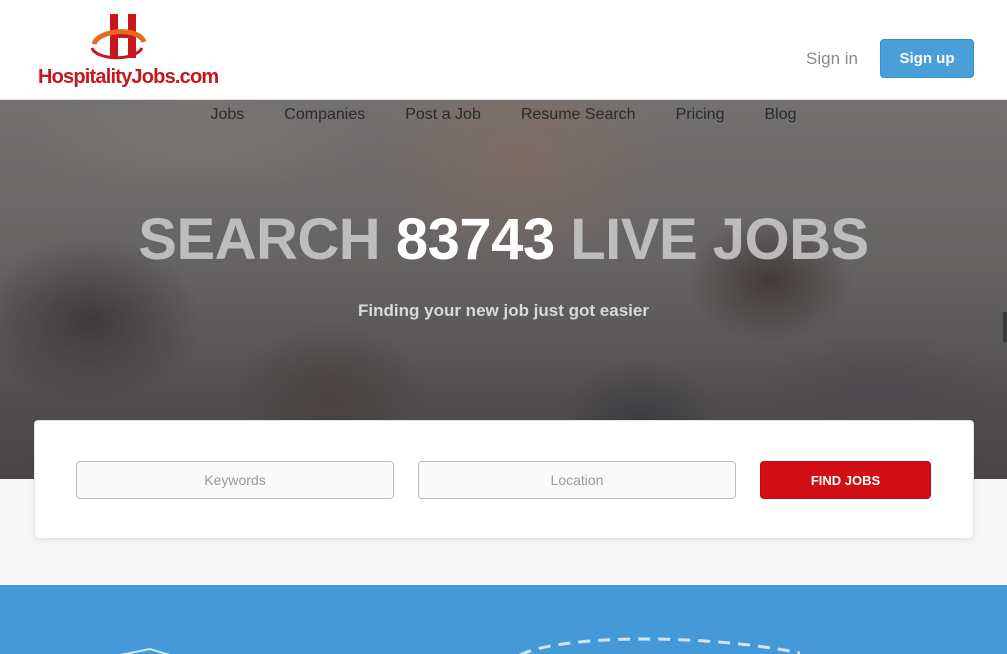 Image resolution: width=1007 pixels, height=654 pixels. Describe the element at coordinates (700, 115) in the screenshot. I see `nav-item-pricing: Pricing` at that location.